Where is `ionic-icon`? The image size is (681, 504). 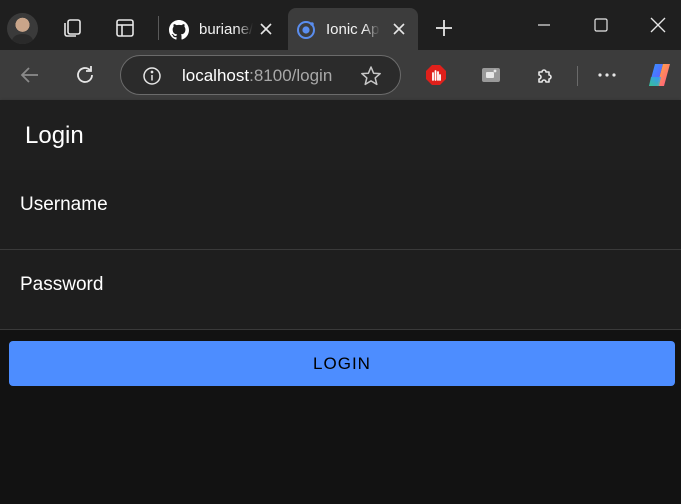 ionic-icon is located at coordinates (305, 29).